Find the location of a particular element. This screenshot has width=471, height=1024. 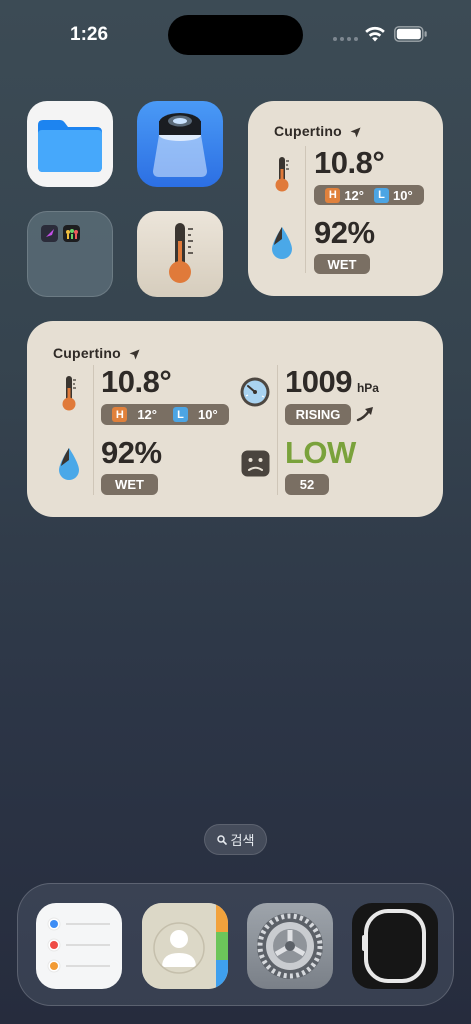

dynamic-island is located at coordinates (235, 35).